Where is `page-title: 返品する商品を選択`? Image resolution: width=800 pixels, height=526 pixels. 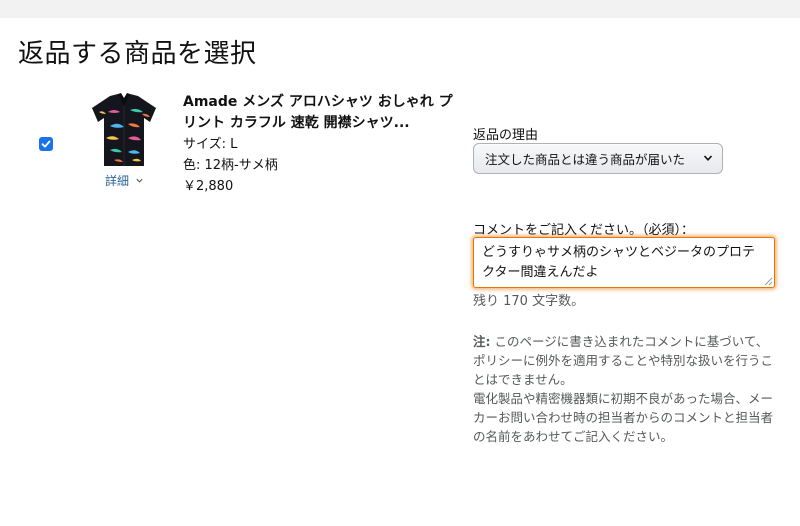 page-title: 返品する商品を選択 is located at coordinates (137, 54).